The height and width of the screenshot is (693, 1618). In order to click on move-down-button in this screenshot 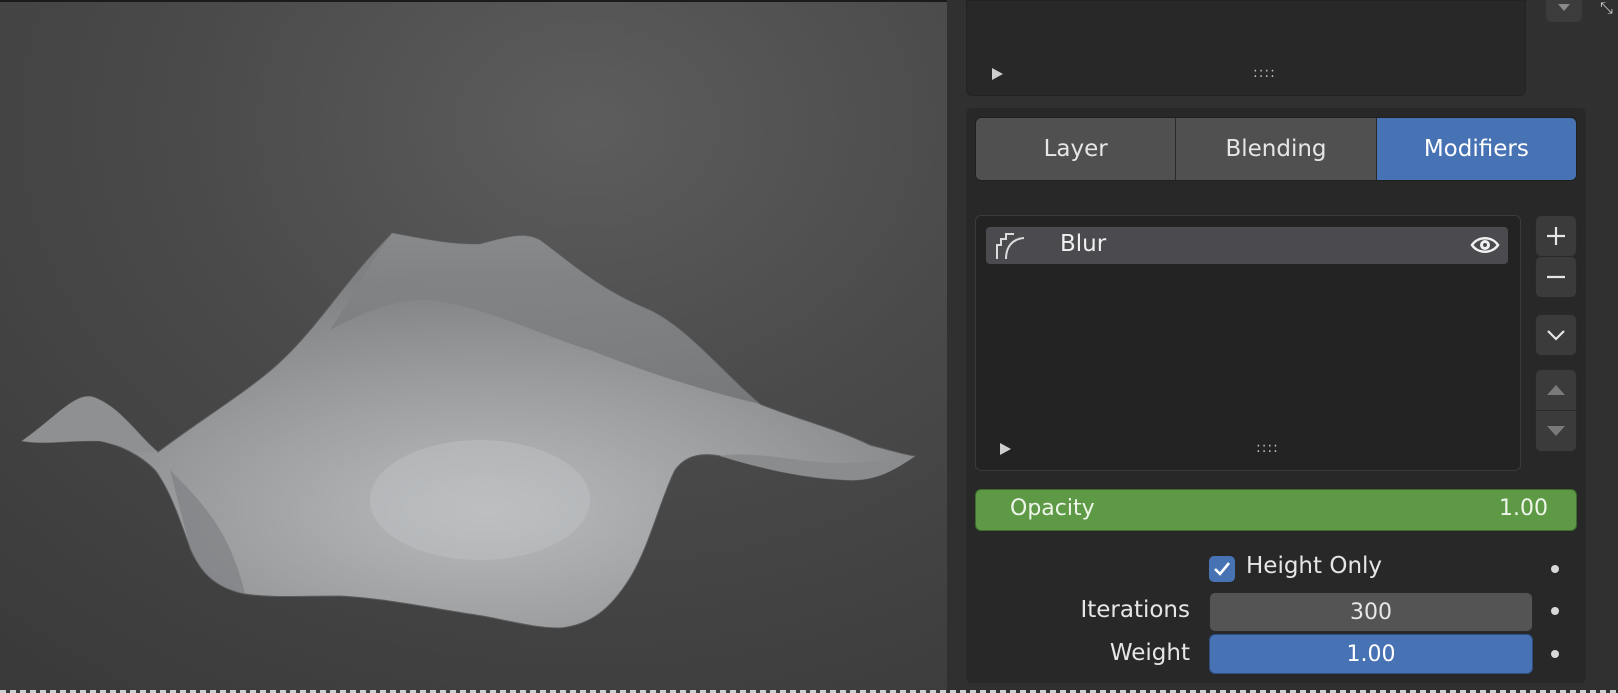, I will do `click(1556, 431)`.